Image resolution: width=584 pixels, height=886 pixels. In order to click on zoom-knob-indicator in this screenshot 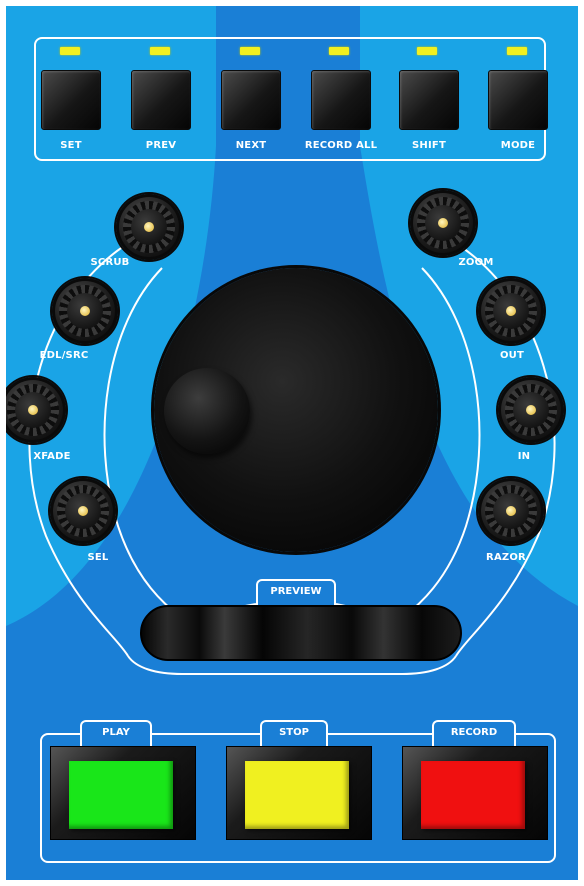, I will do `click(443, 223)`.